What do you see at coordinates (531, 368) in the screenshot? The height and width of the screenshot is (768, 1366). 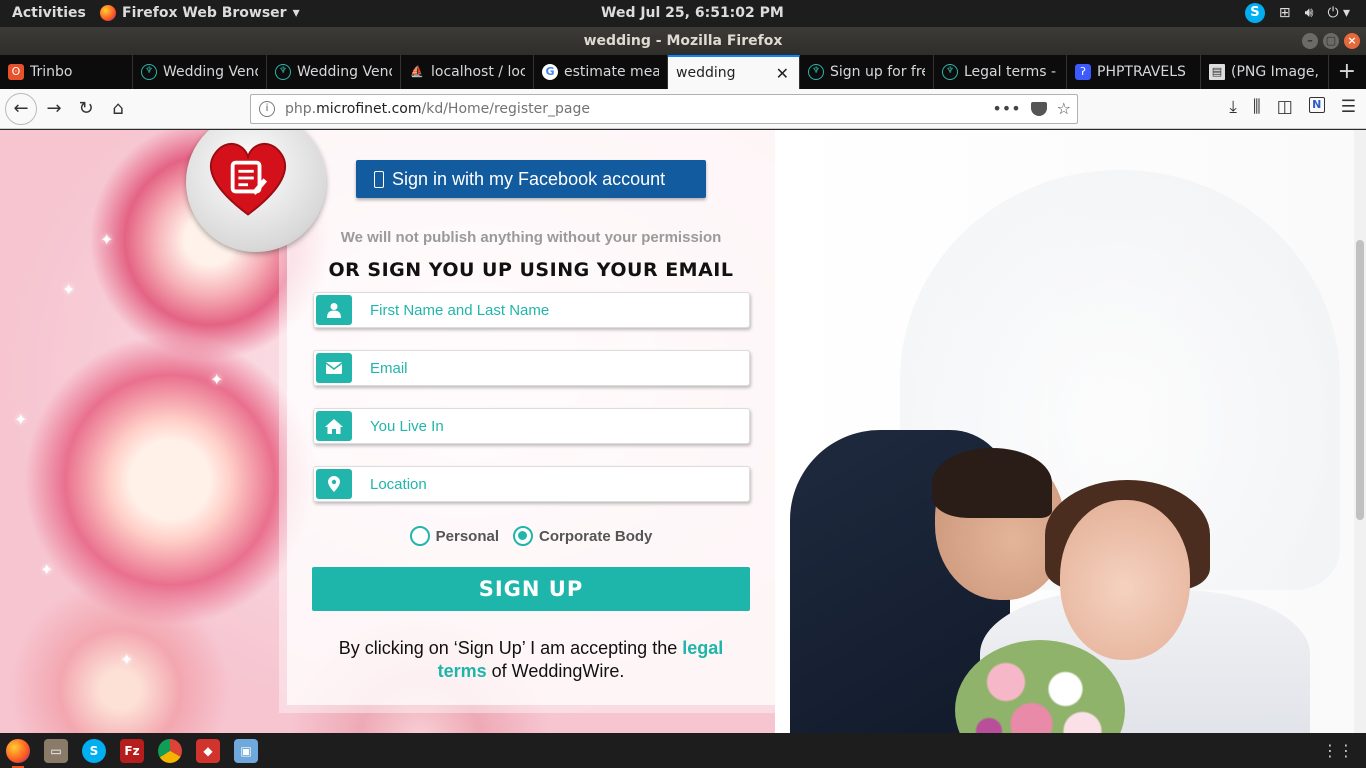 I see `email-field: Email` at bounding box center [531, 368].